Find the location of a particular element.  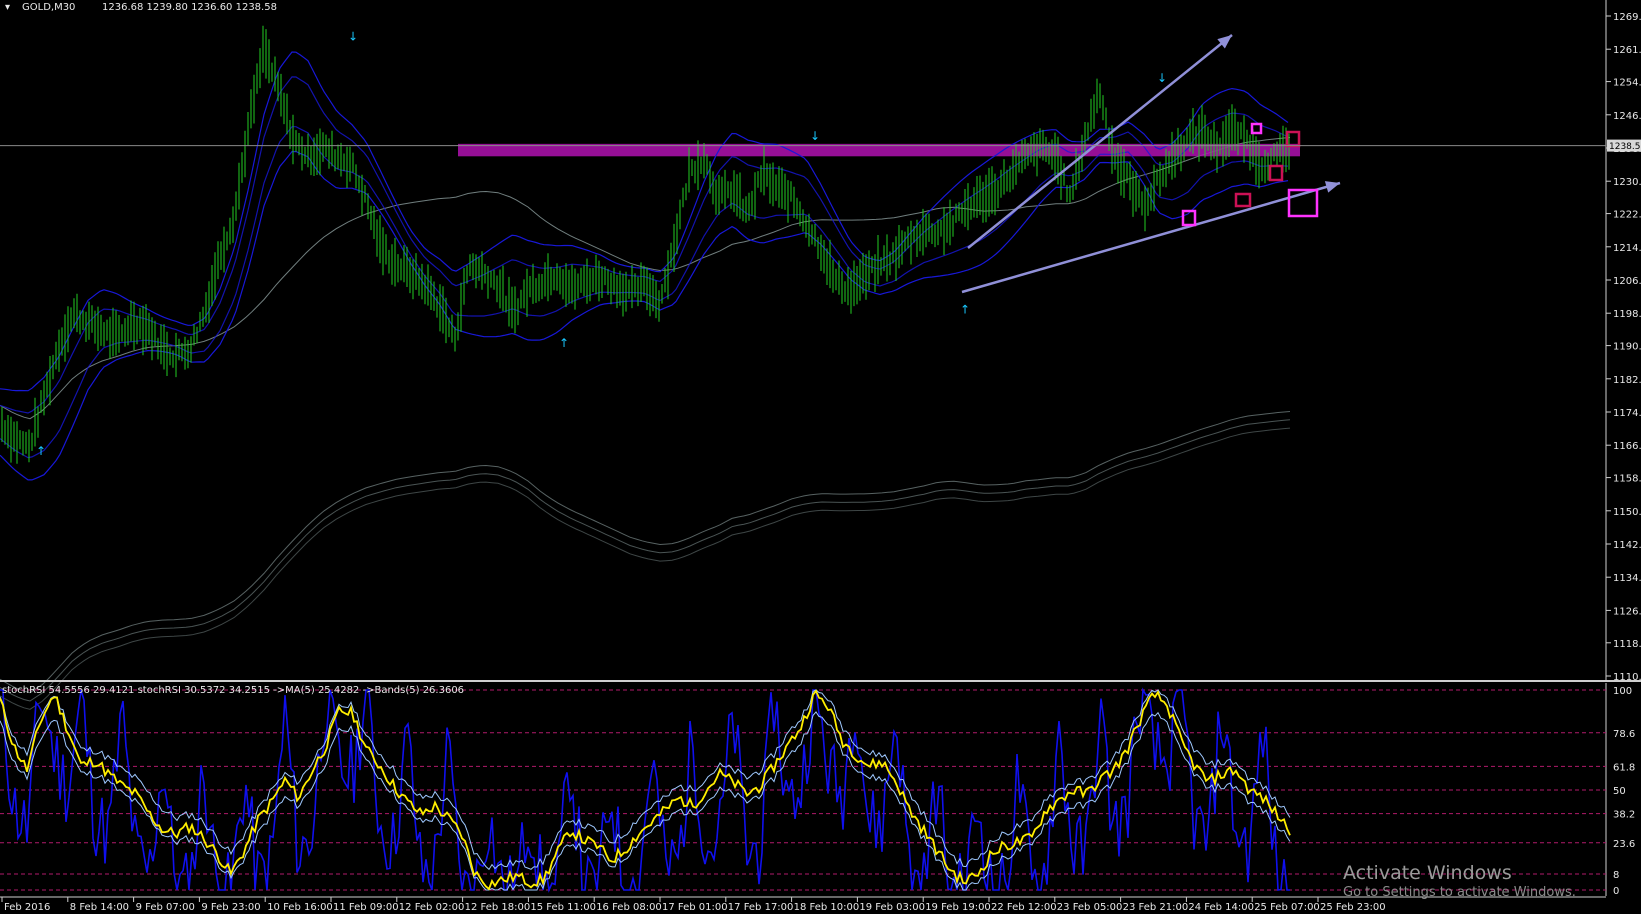

time-tick-label: 19 Feb 19:00 is located at coordinates (958, 907).